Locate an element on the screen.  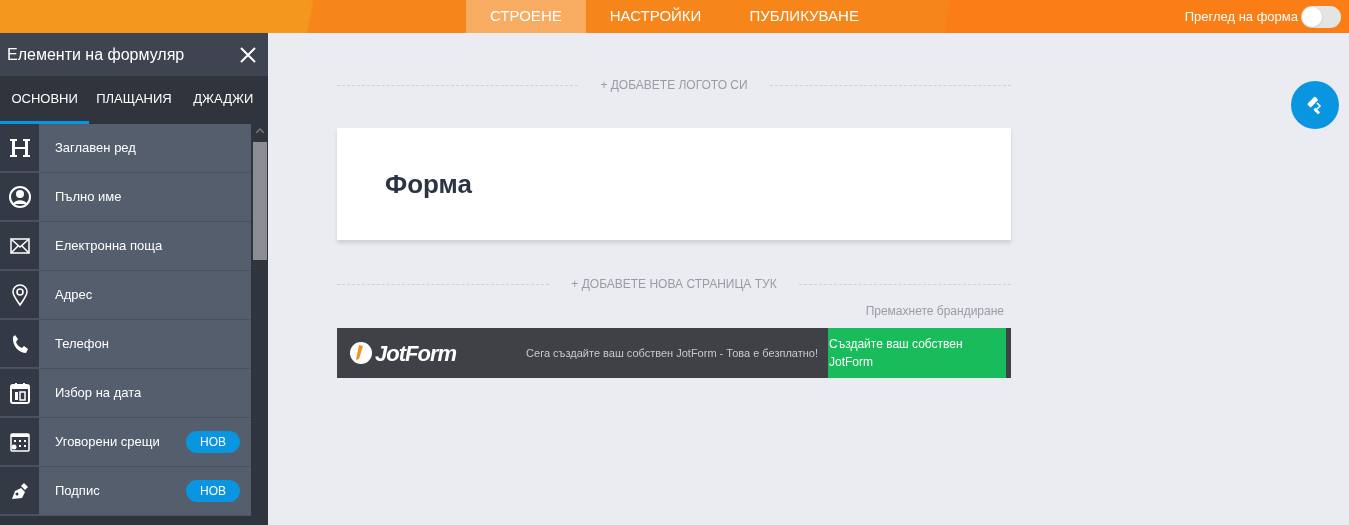
element-label: Телефон is located at coordinates (82, 344).